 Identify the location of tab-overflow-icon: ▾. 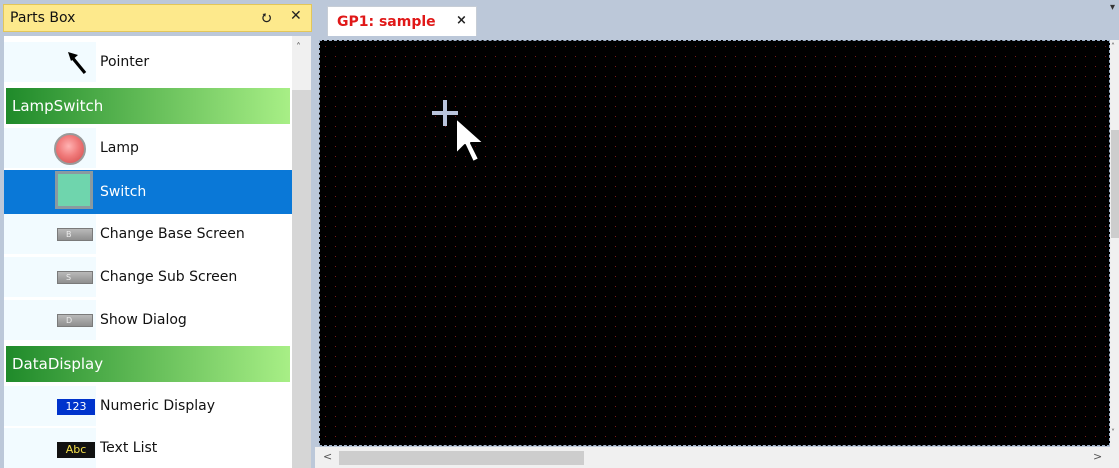
(1112, 7).